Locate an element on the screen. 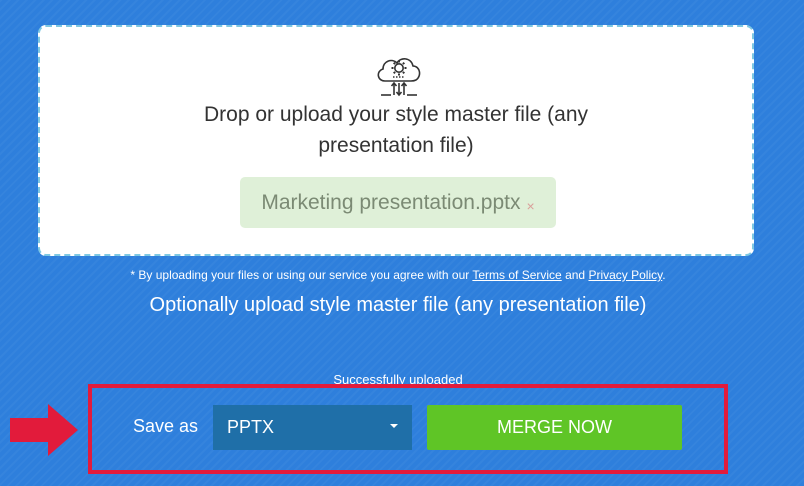 The width and height of the screenshot is (804, 486). uploaded-file-chip: Marketing presentation.pptx × is located at coordinates (398, 202).